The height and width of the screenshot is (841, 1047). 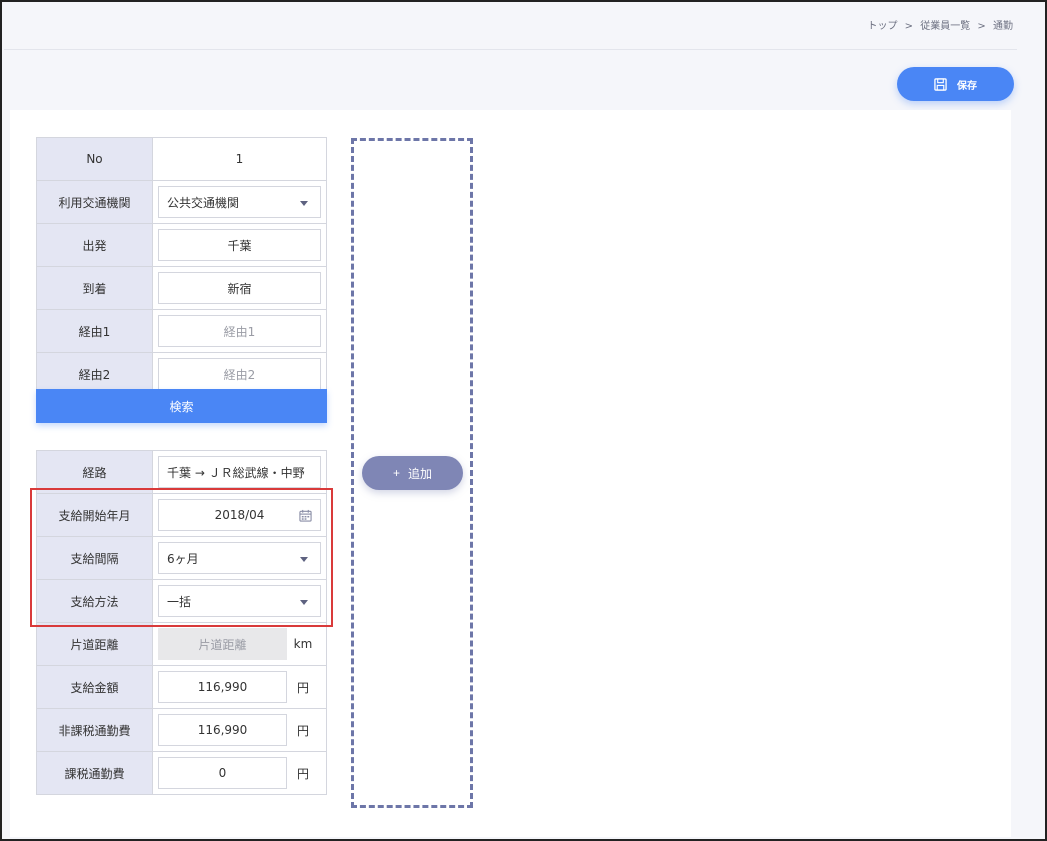 What do you see at coordinates (882, 26) in the screenshot?
I see `breadcrumb-item-top: トップ` at bounding box center [882, 26].